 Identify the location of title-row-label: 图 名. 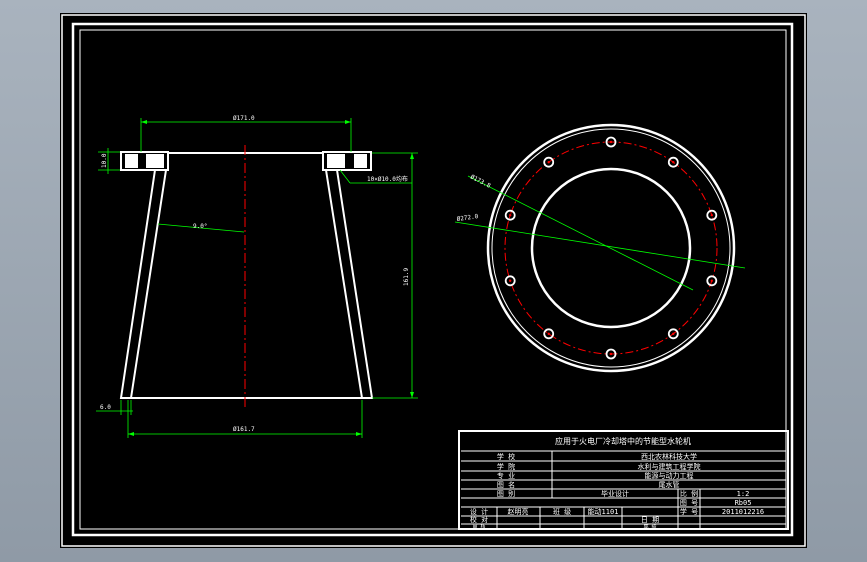
(506, 484).